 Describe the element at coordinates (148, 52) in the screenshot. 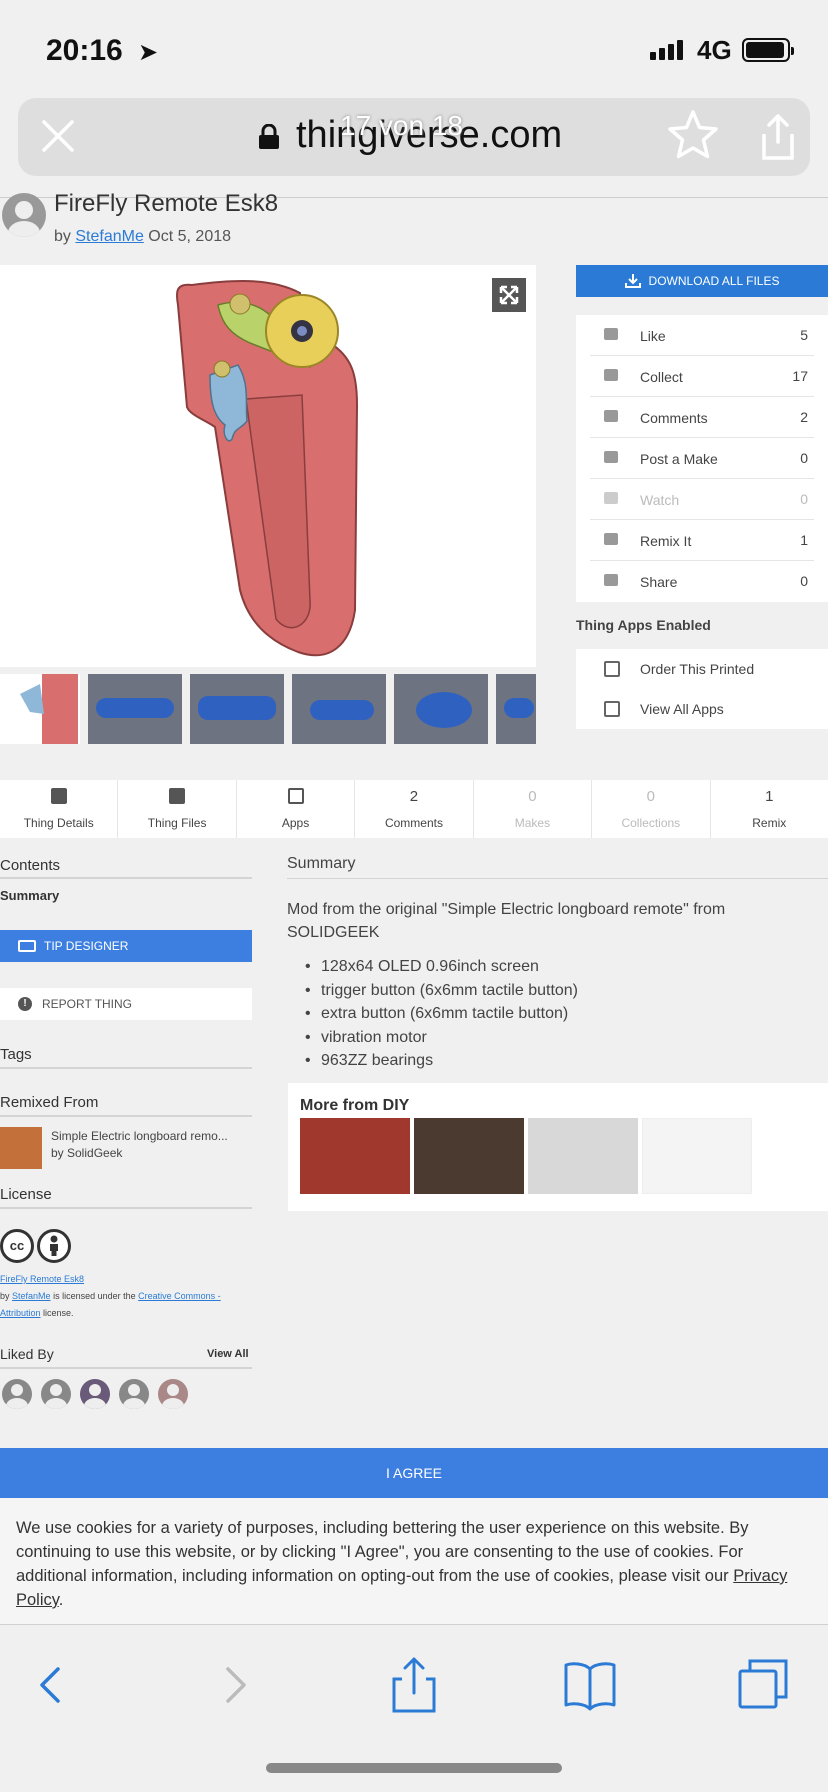

I see `location-arrow-icon: ➤` at that location.